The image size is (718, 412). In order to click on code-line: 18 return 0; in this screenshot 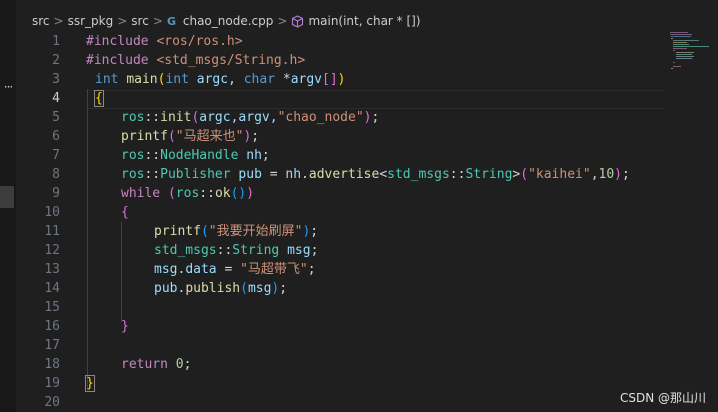, I will do `click(335, 364)`.